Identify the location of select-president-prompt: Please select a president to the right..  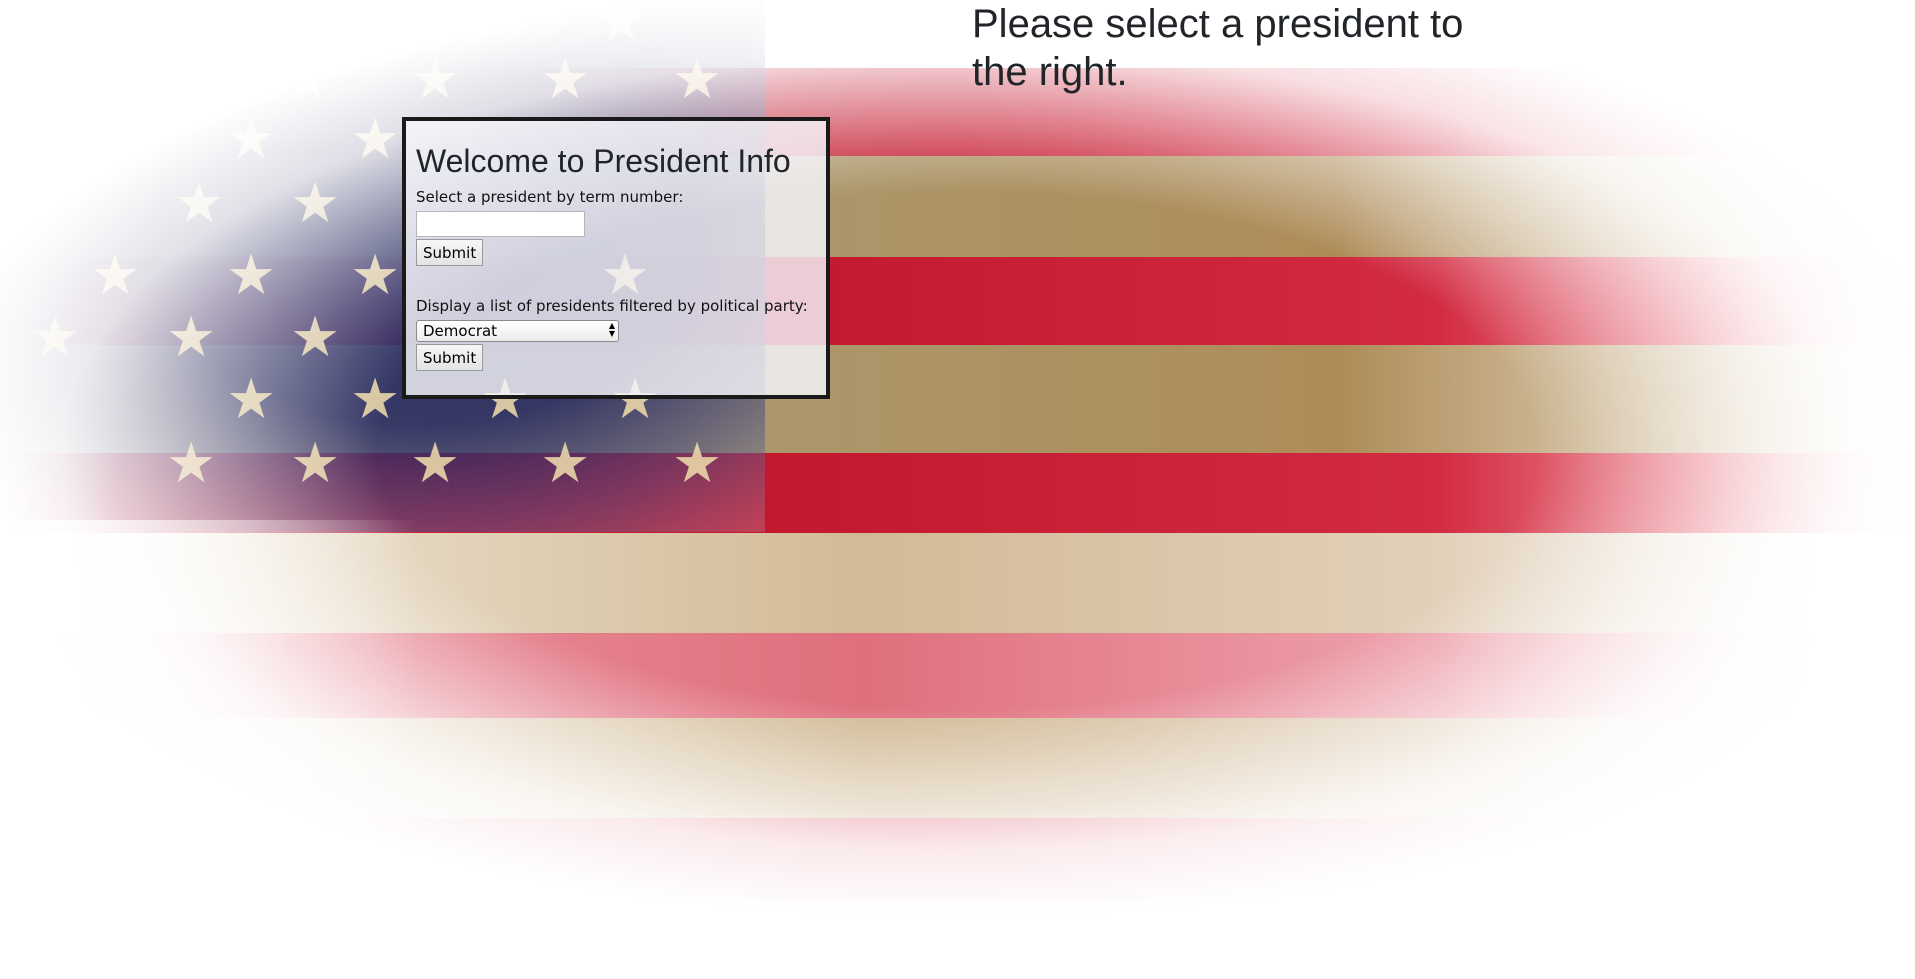
(1218, 48).